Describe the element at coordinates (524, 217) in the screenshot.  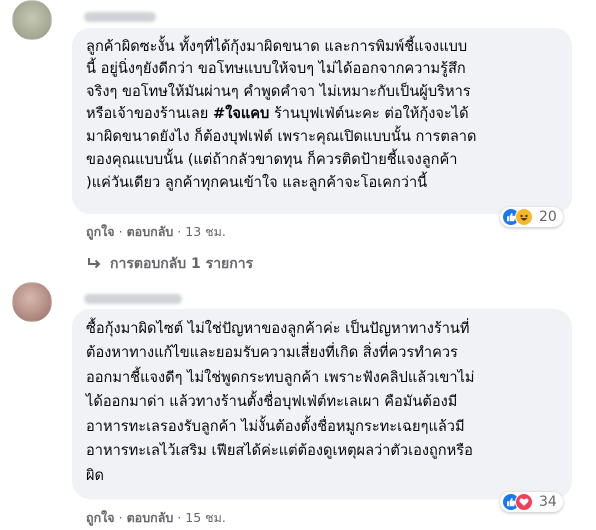
I see `laughing-face-icon` at that location.